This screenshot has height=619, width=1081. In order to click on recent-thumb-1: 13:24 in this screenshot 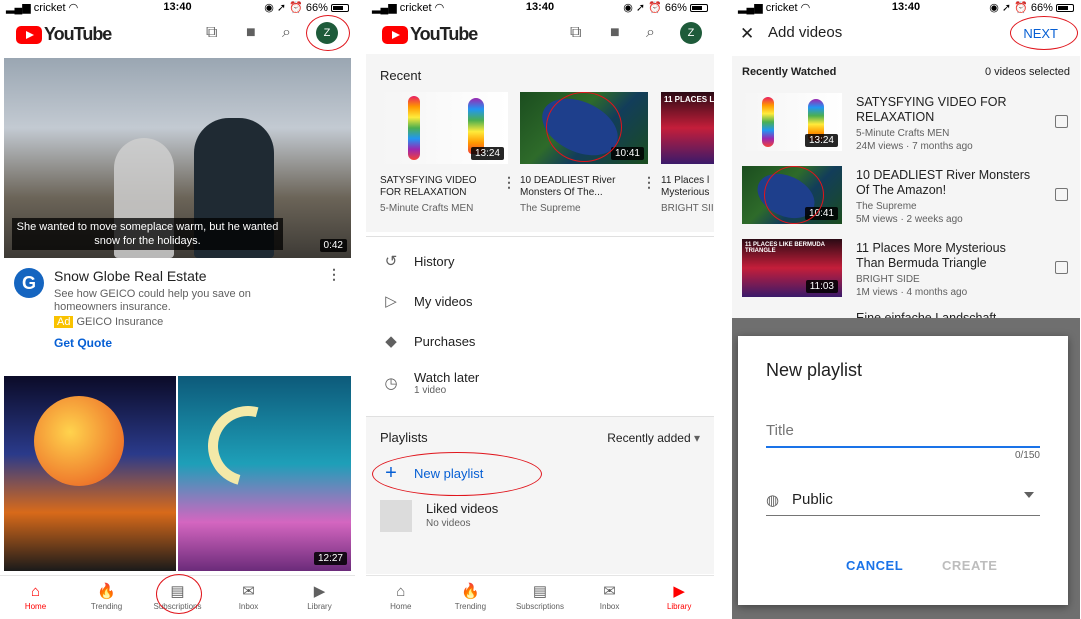, I will do `click(444, 128)`.